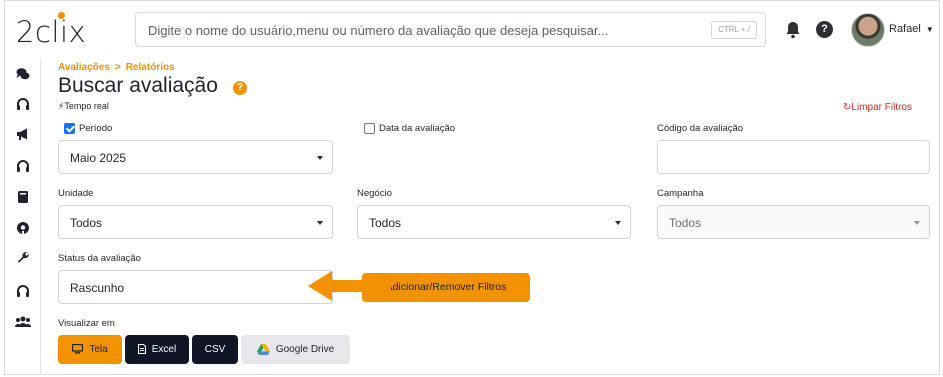 The height and width of the screenshot is (377, 943). What do you see at coordinates (76, 193) in the screenshot?
I see `unidade-label: Unidade` at bounding box center [76, 193].